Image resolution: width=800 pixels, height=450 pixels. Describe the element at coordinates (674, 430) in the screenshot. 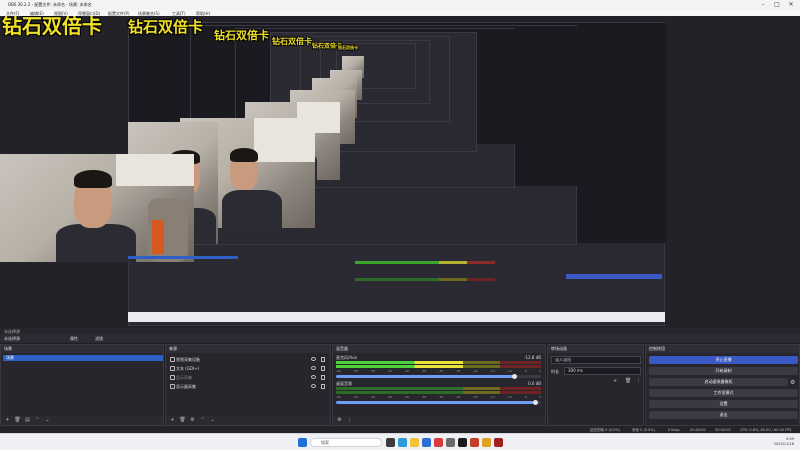

I see `bitrate: 0 kbps` at that location.